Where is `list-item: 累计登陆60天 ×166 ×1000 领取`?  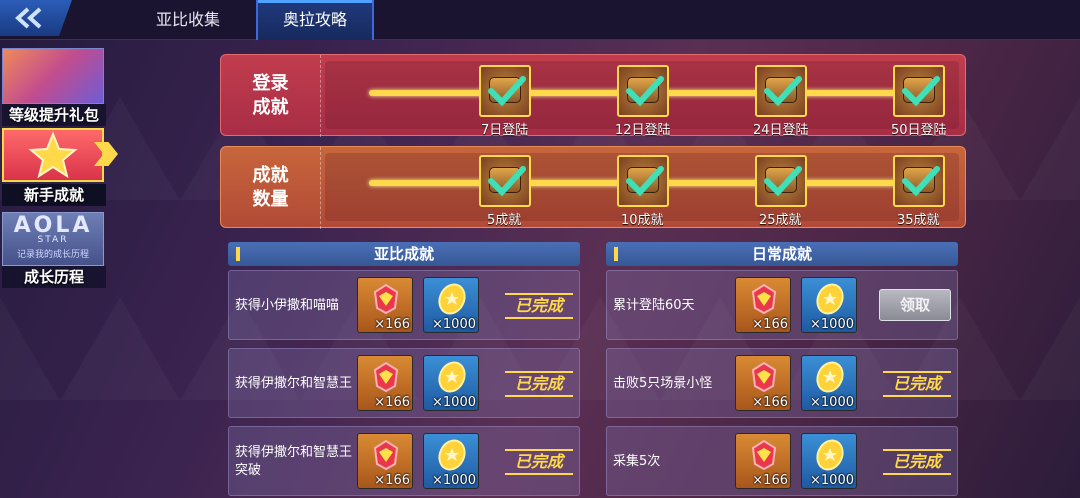
list-item: 累计登陆60天 ×166 ×1000 领取 is located at coordinates (782, 305).